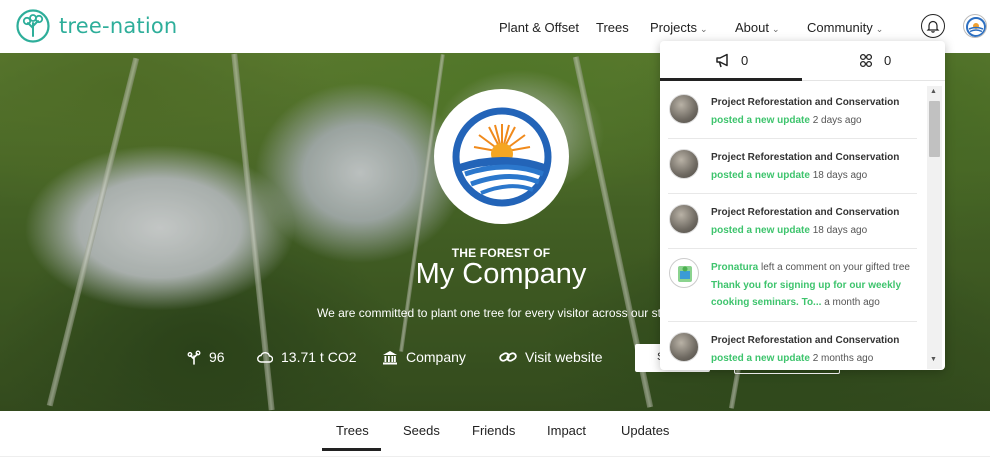 Image resolution: width=990 pixels, height=457 pixels. What do you see at coordinates (802, 61) in the screenshot?
I see `notification-tabs: 0 0` at bounding box center [802, 61].